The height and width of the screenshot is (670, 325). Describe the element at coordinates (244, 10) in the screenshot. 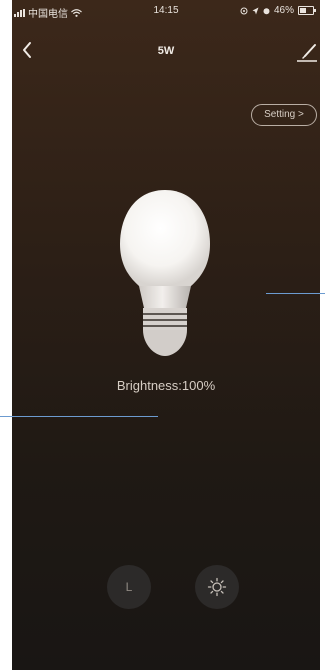

I see `location-icon` at that location.